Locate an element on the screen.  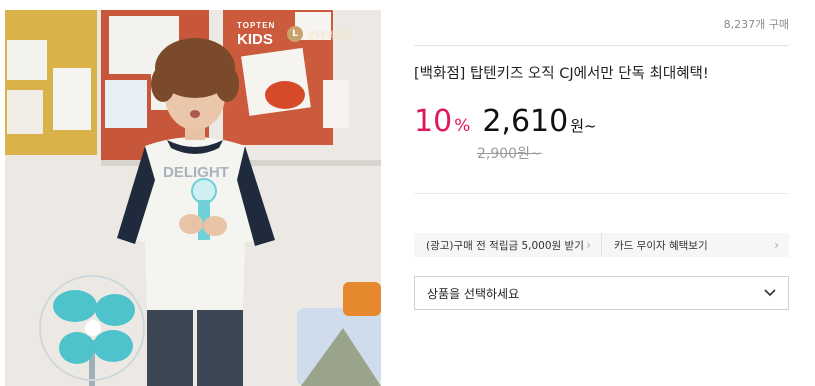
product-title: [백화점] 탑텐키즈 오직 CJ에서만 단독 최대혜택! is located at coordinates (561, 74).